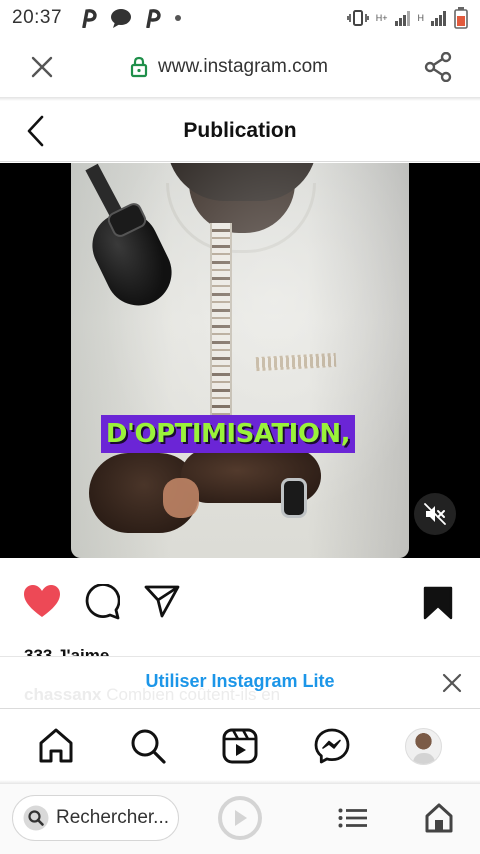 The height and width of the screenshot is (854, 480). I want to click on more-notifications-dot-icon, so click(178, 18).